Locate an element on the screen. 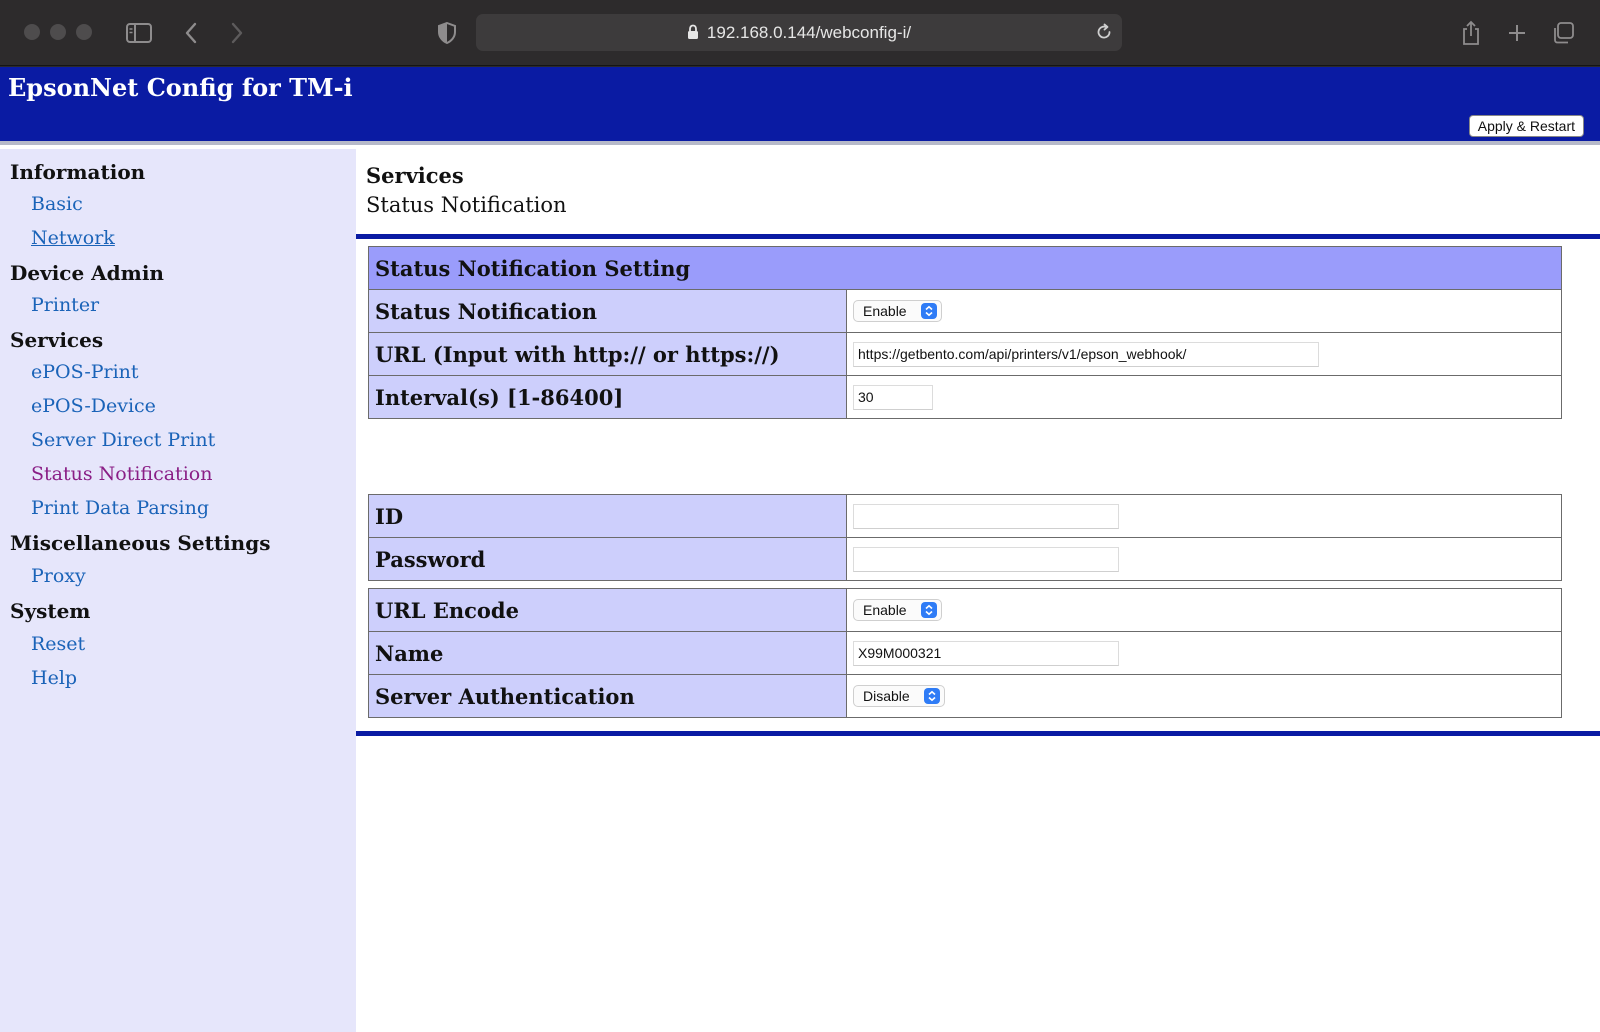 The width and height of the screenshot is (1600, 1032). table-row: Interval(s) [1-86400] 30 is located at coordinates (965, 397).